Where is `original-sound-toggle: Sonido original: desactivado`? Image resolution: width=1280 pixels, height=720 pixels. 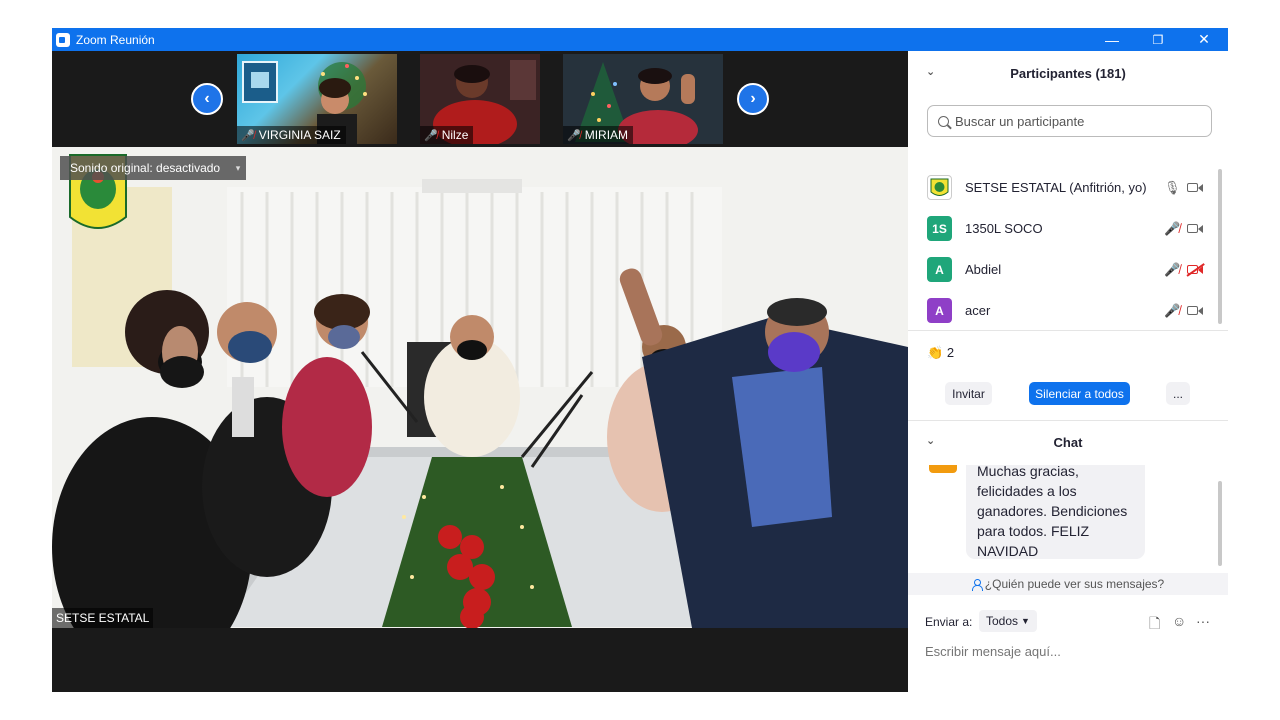 original-sound-toggle: Sonido original: desactivado is located at coordinates (145, 168).